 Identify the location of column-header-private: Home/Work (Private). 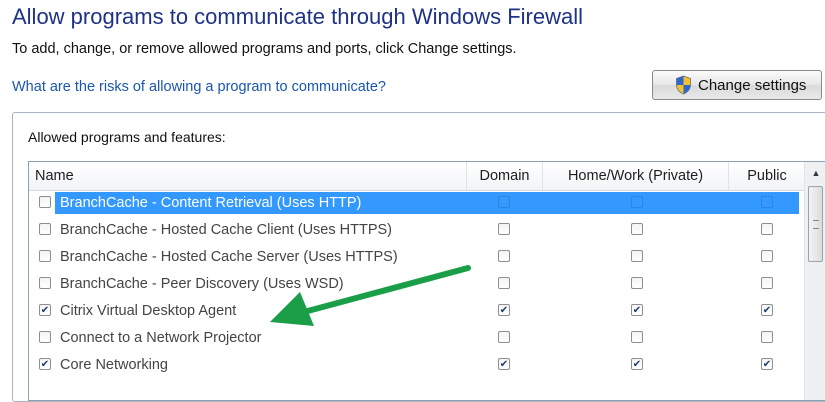
(635, 176).